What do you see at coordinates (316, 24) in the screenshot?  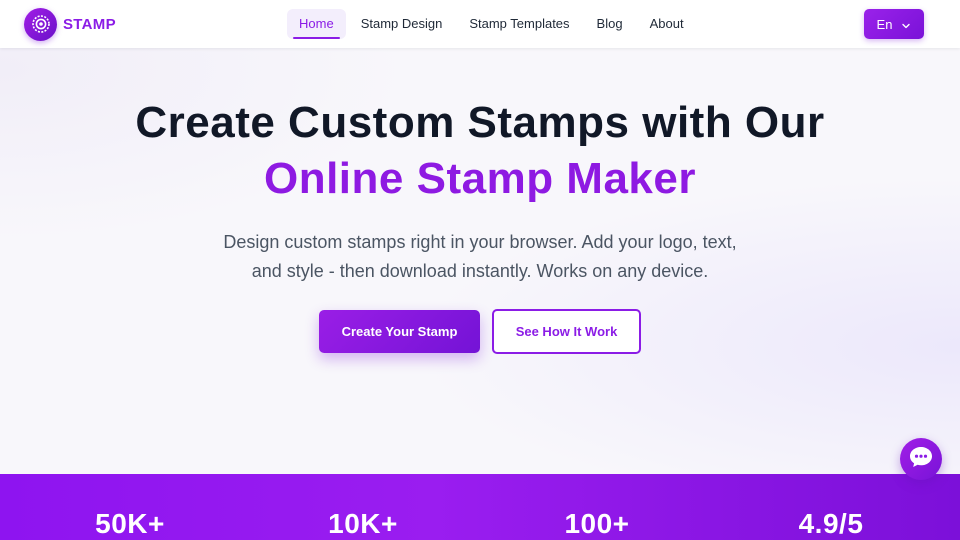 I see `nav-item-home: Home` at bounding box center [316, 24].